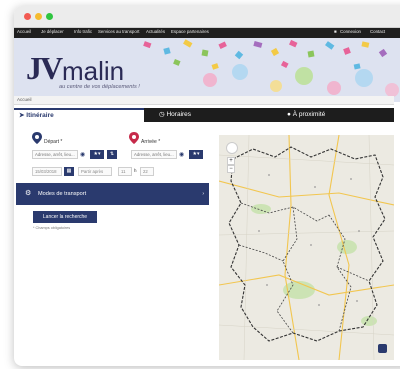  I want to click on date-input: 15/03/2018, so click(47, 171).